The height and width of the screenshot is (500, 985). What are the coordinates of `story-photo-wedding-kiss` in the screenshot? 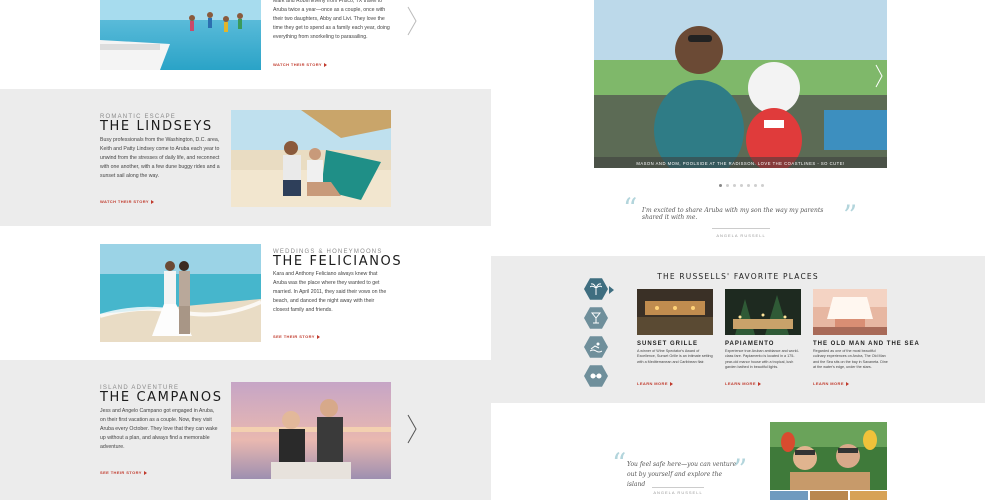 It's located at (180, 293).